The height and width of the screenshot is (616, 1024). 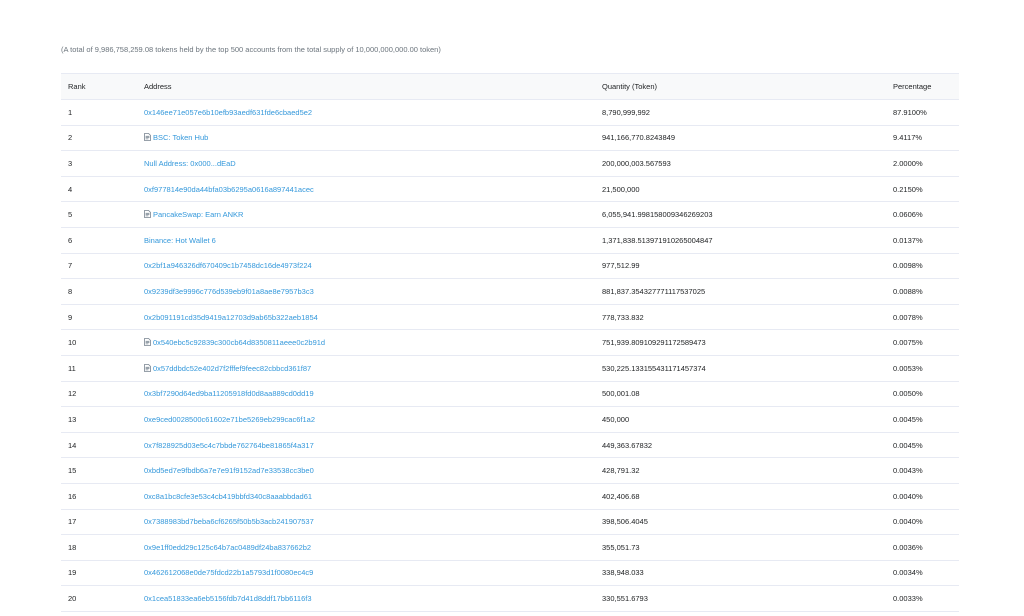 What do you see at coordinates (747, 547) in the screenshot?
I see `quantity-cell: 355,051.73` at bounding box center [747, 547].